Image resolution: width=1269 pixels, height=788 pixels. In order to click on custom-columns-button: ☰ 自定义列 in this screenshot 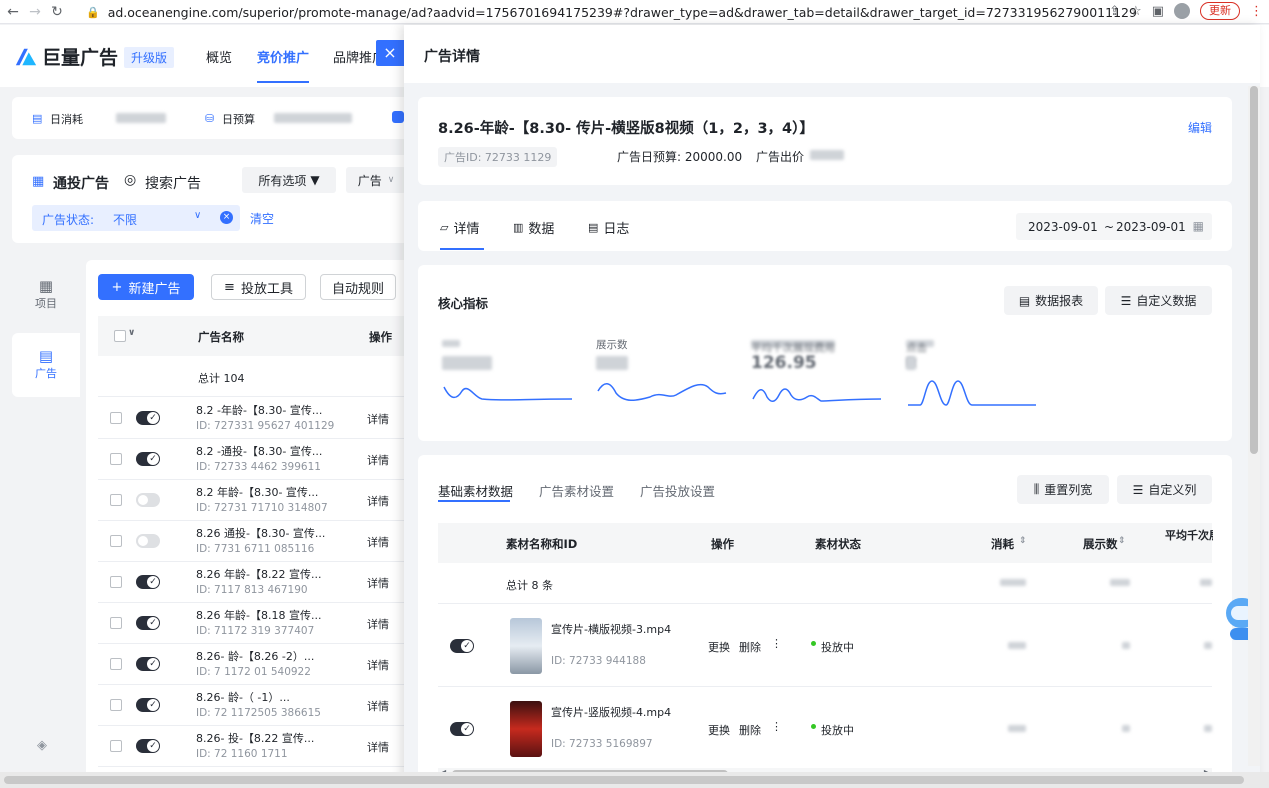, I will do `click(1164, 489)`.